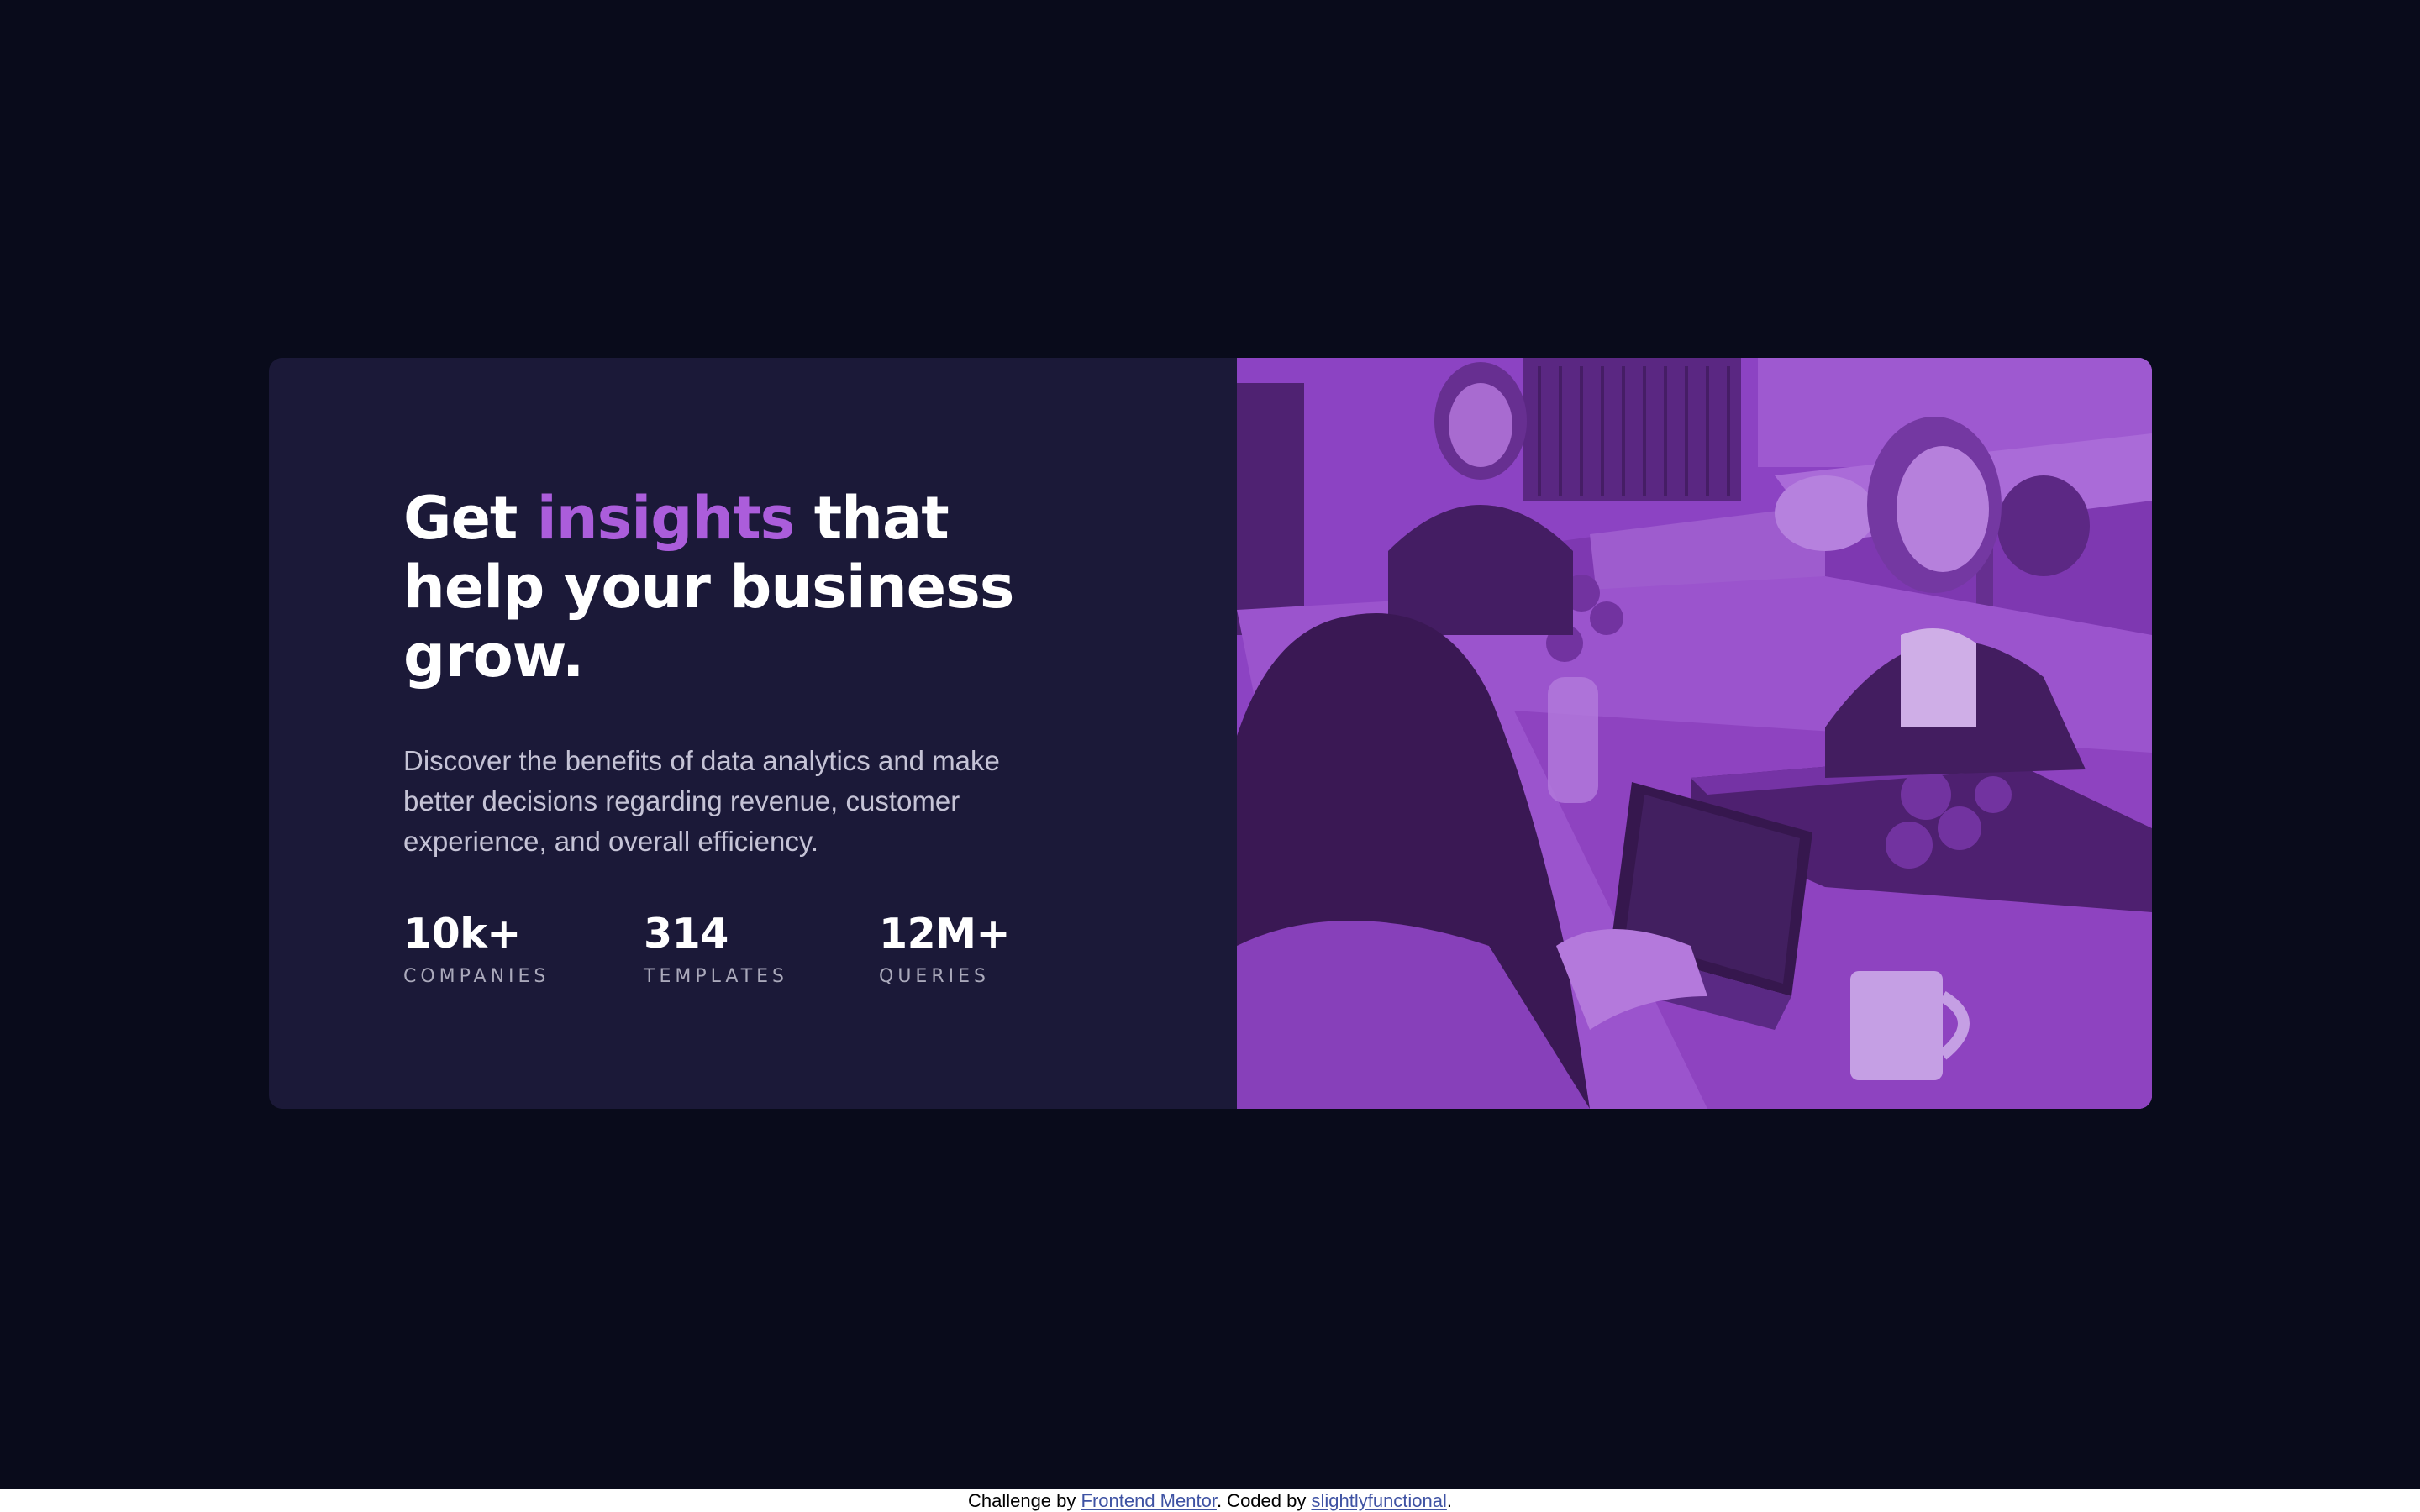  What do you see at coordinates (1378, 1500) in the screenshot?
I see `author-link: slightlyfunctional` at bounding box center [1378, 1500].